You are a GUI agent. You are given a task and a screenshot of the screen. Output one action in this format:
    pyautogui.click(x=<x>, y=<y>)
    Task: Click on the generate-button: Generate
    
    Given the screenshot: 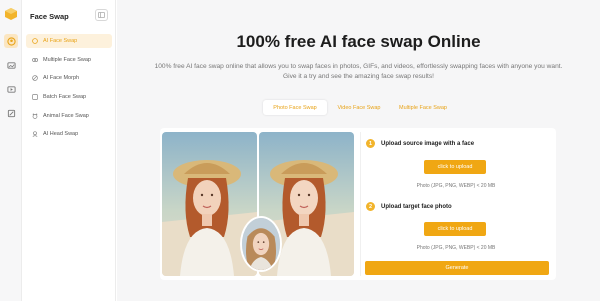 What is the action you would take?
    pyautogui.click(x=457, y=268)
    